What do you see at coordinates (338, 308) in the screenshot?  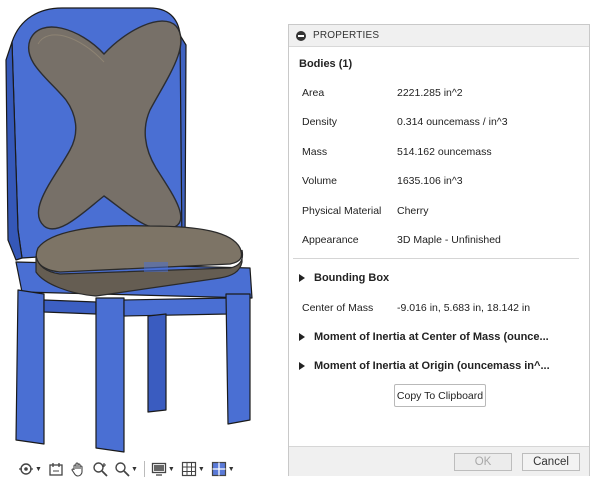 I see `property-label: Center of Mass` at bounding box center [338, 308].